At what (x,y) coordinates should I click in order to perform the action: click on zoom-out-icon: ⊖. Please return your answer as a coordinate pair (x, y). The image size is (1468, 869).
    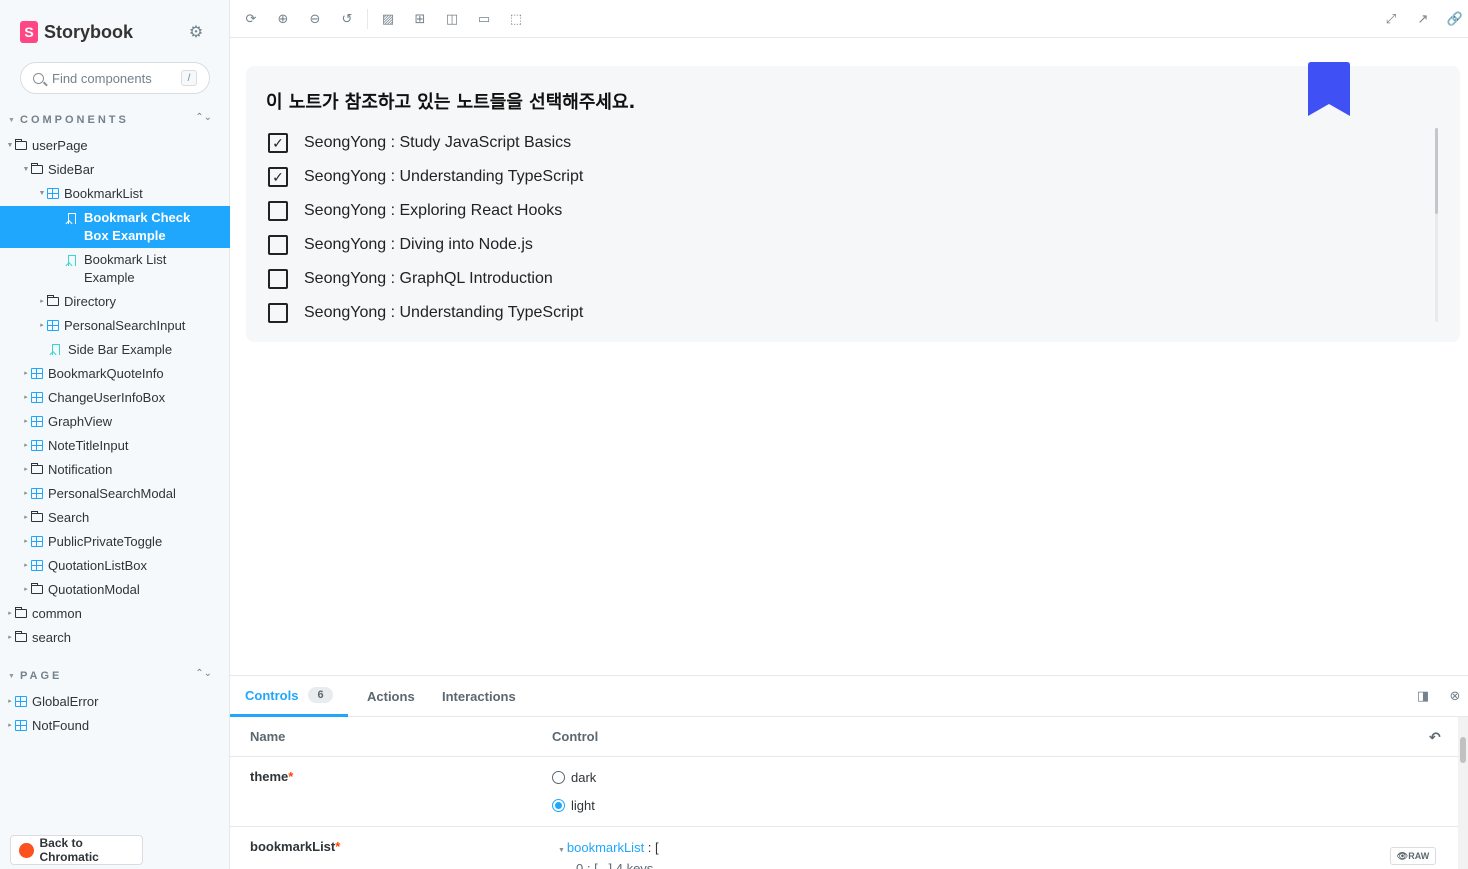
    Looking at the image, I should click on (315, 19).